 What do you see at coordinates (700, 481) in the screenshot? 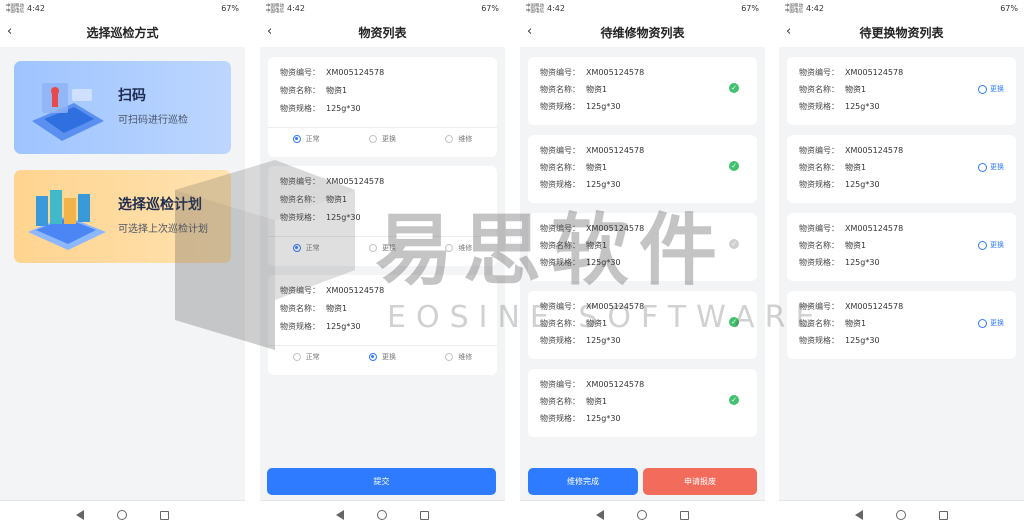
I see `apply-scrap-button: 申请报废` at bounding box center [700, 481].